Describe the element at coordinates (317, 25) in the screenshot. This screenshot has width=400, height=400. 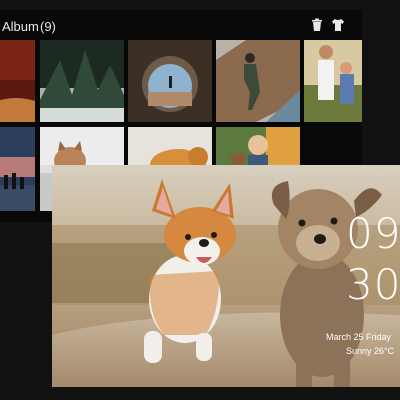
I see `trash-icon` at that location.